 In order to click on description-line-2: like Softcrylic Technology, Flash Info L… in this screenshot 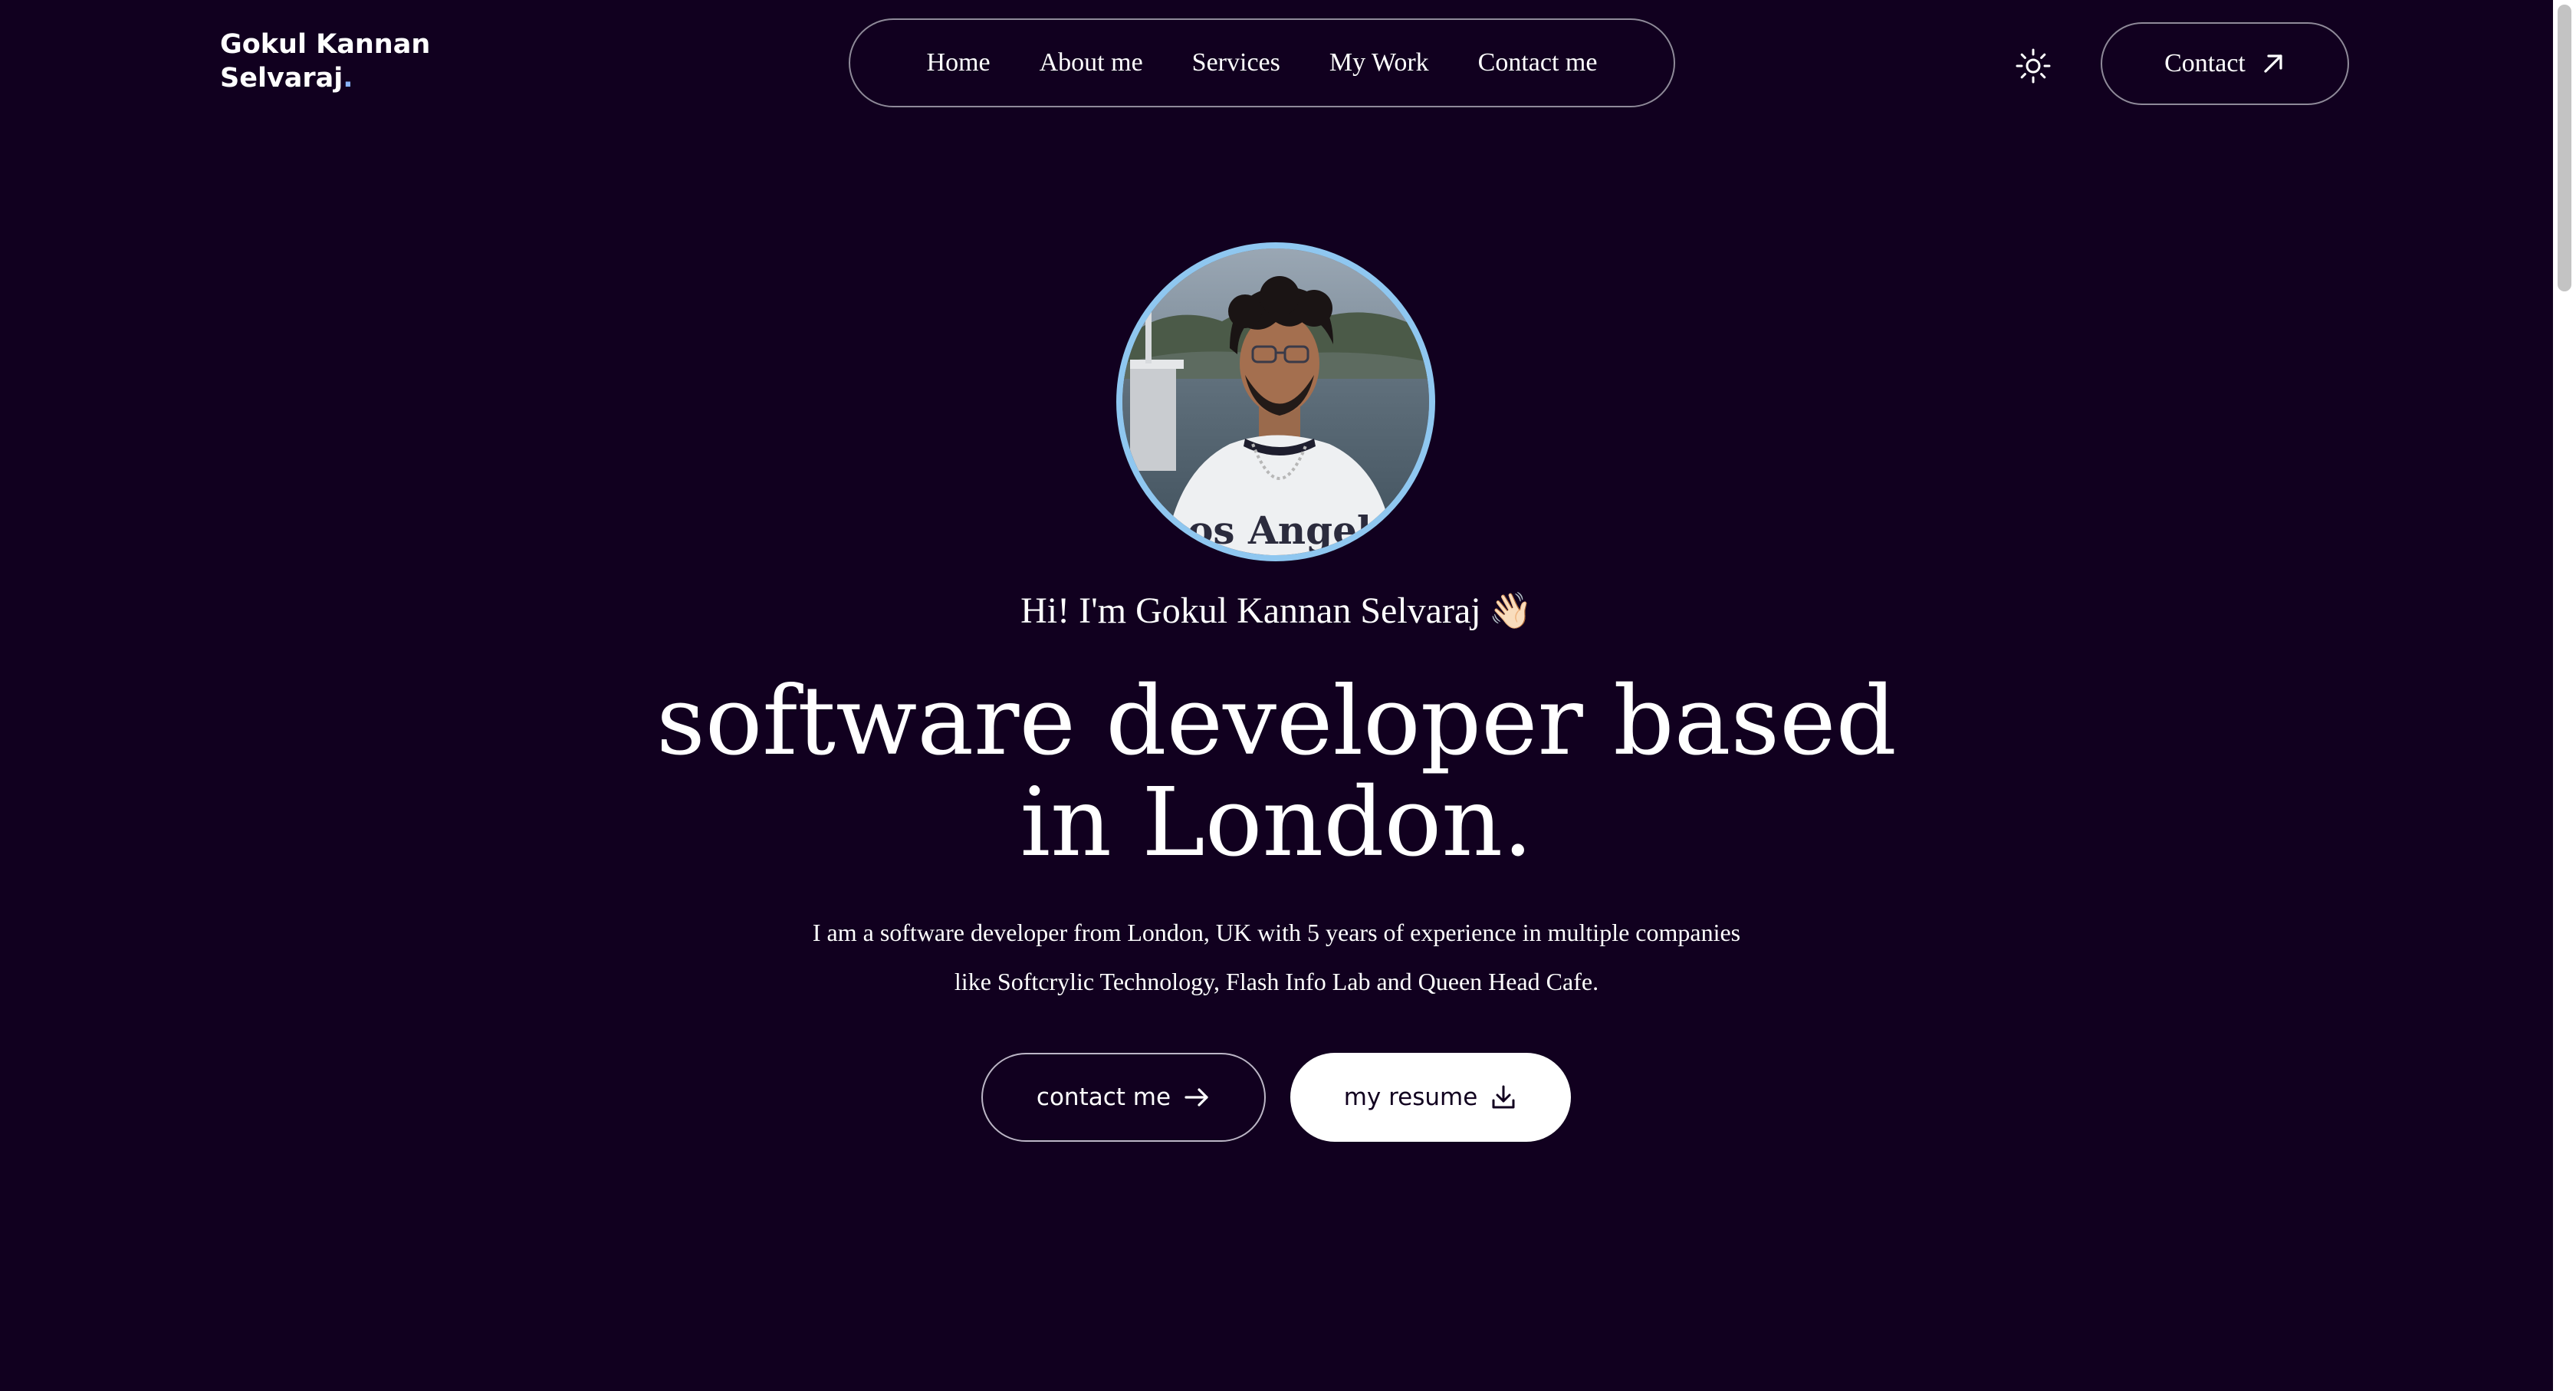, I will do `click(1276, 981)`.